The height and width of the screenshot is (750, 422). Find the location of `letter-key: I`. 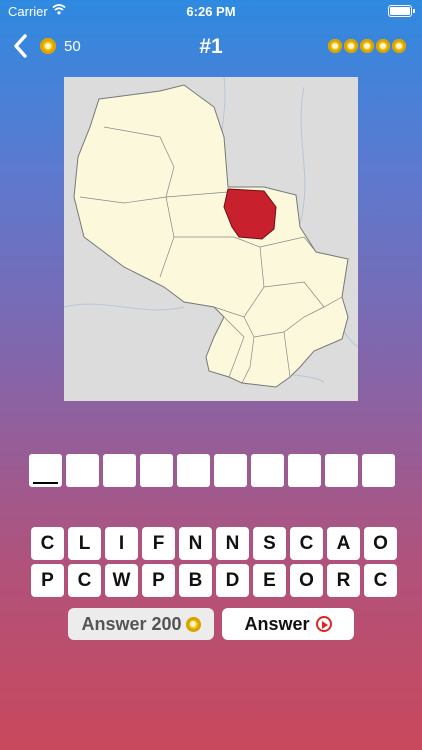

letter-key: I is located at coordinates (121, 543).